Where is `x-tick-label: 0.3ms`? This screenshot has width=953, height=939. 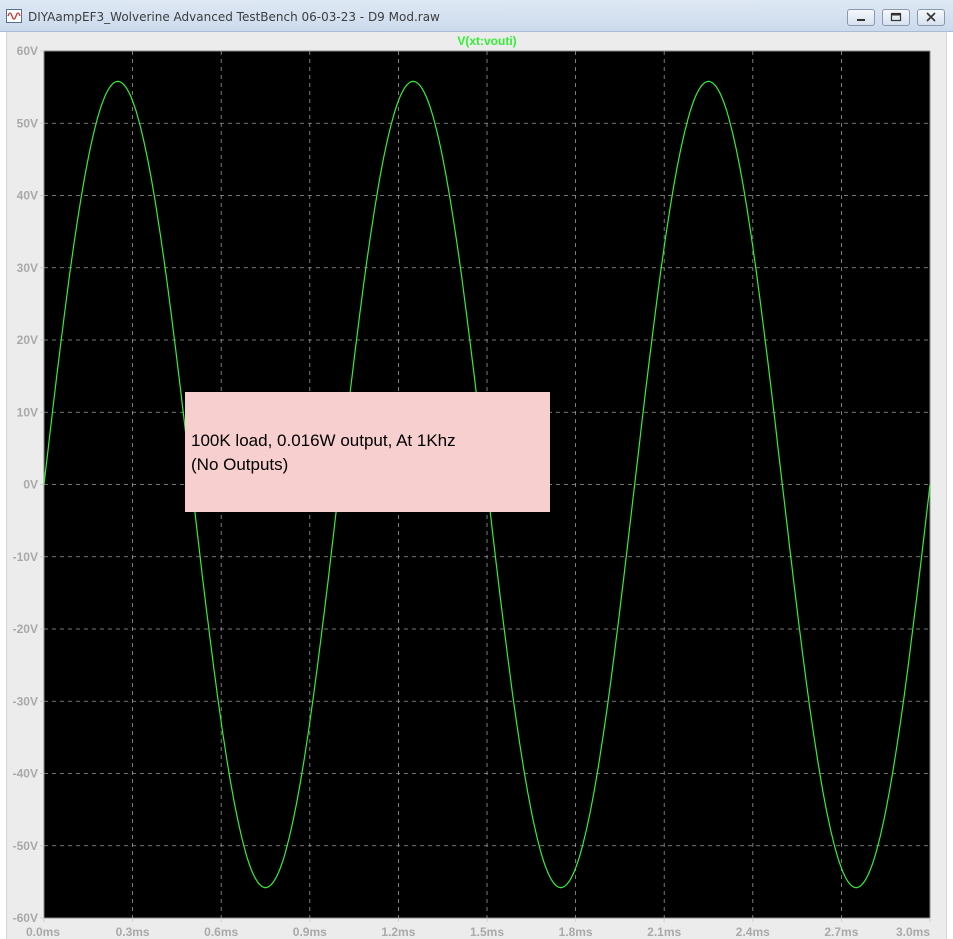 x-tick-label: 0.3ms is located at coordinates (133, 932).